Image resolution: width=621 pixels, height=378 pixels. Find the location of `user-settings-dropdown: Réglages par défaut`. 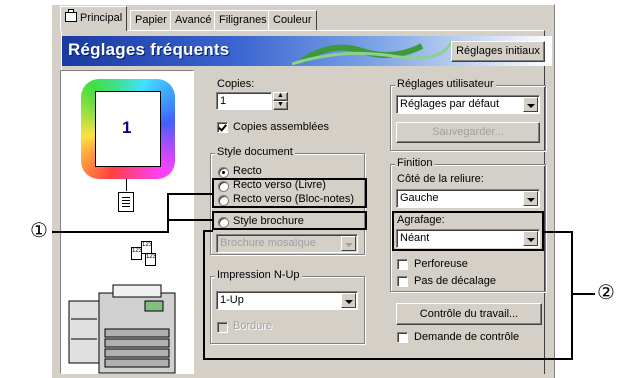

user-settings-dropdown: Réglages par défaut is located at coordinates (468, 104).